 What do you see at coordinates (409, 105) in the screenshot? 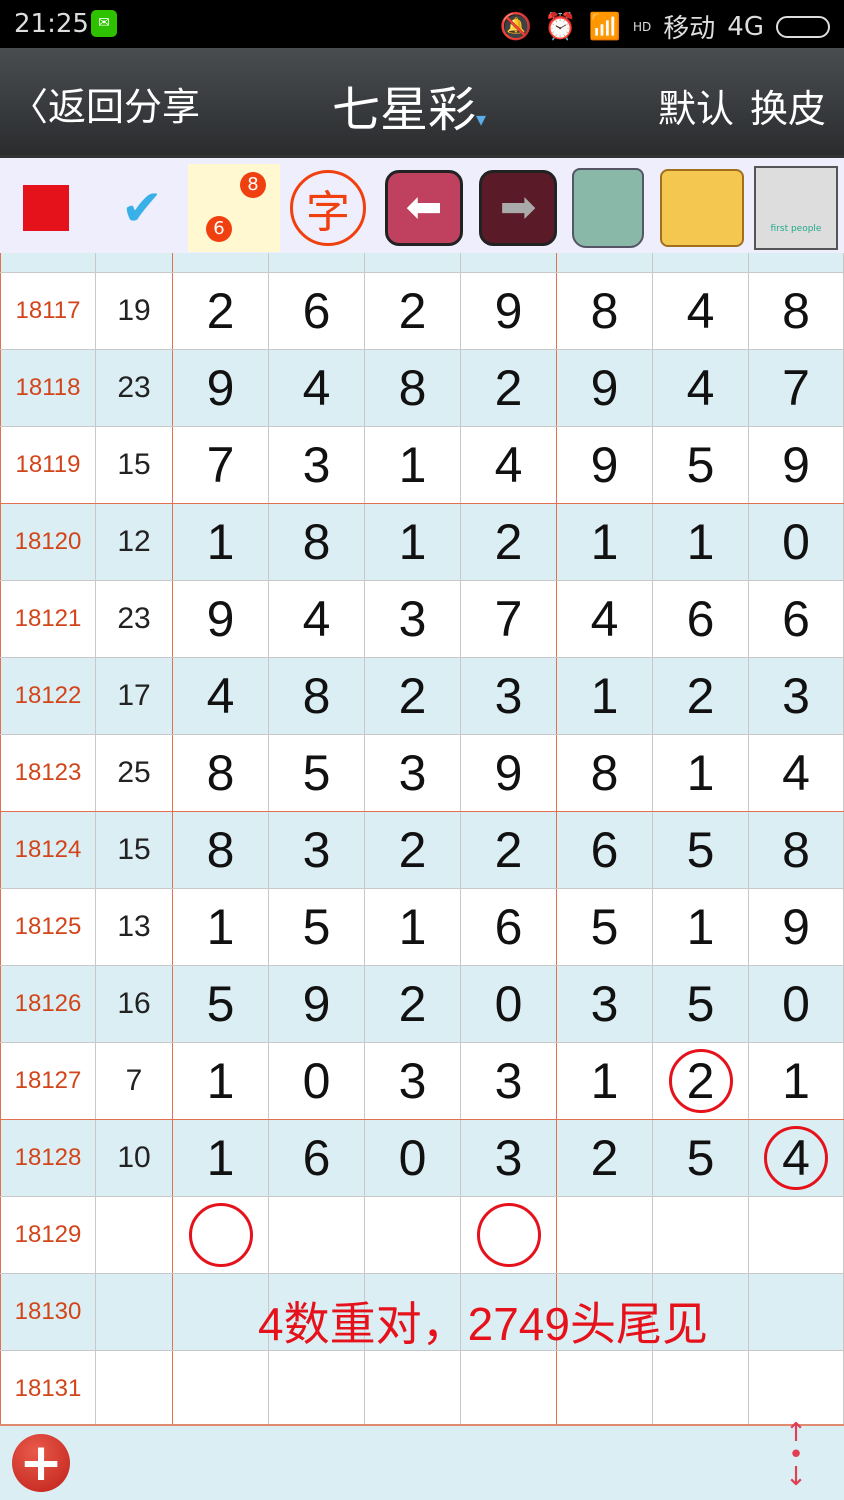
I see `lottery-selector: 七星彩▾` at bounding box center [409, 105].